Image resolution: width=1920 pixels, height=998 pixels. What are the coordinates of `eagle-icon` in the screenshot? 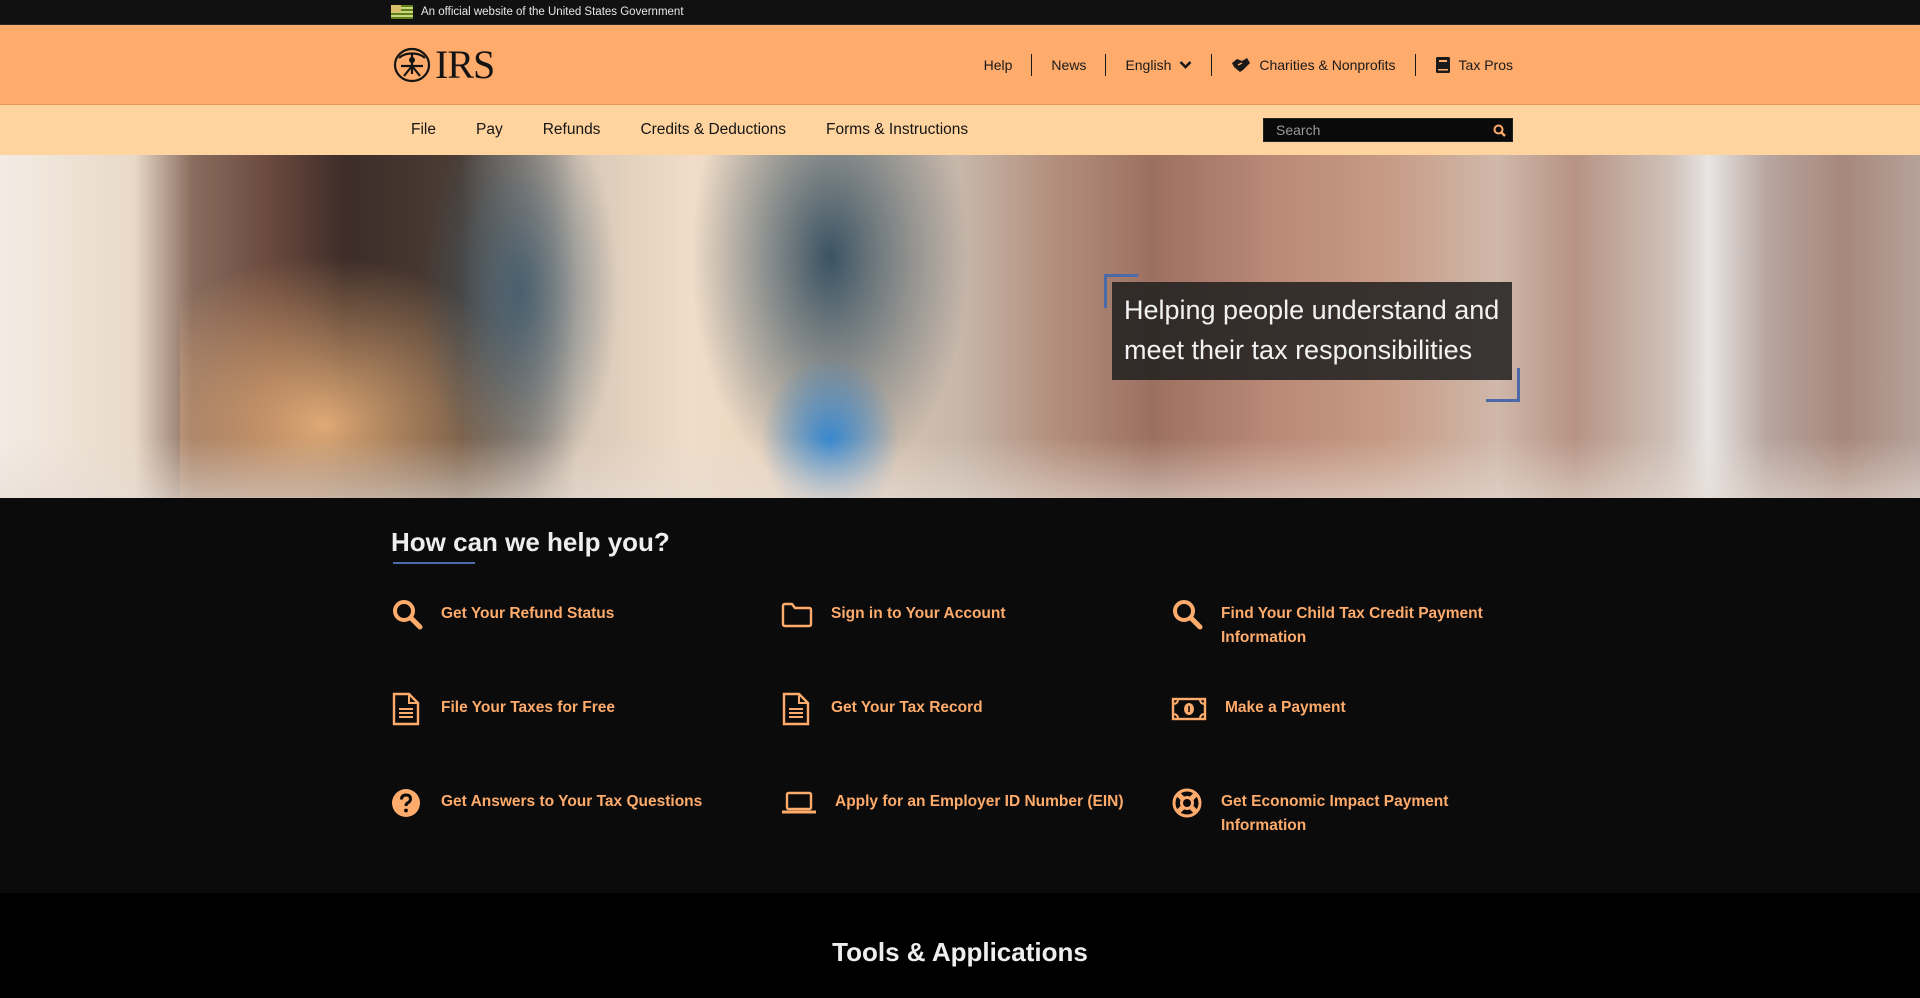 It's located at (412, 65).